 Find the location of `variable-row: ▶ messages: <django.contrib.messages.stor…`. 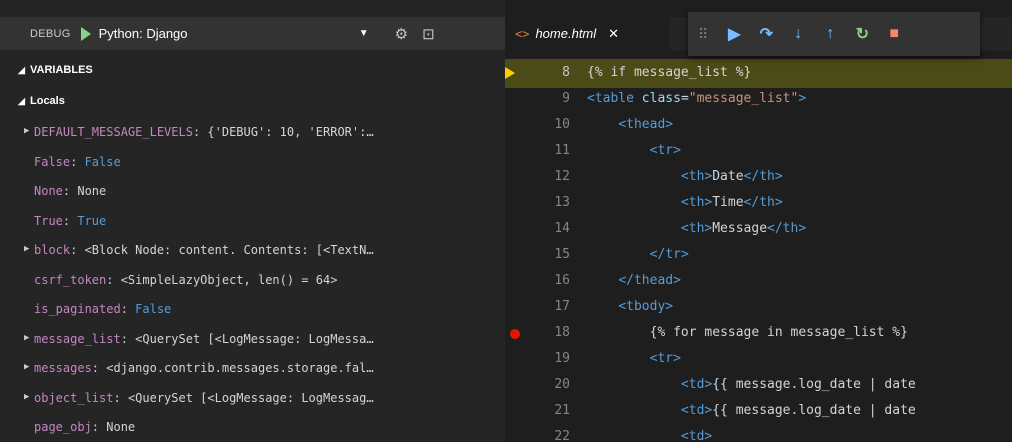

variable-row: ▶ messages: <django.contrib.messages.stor… is located at coordinates (252, 369).